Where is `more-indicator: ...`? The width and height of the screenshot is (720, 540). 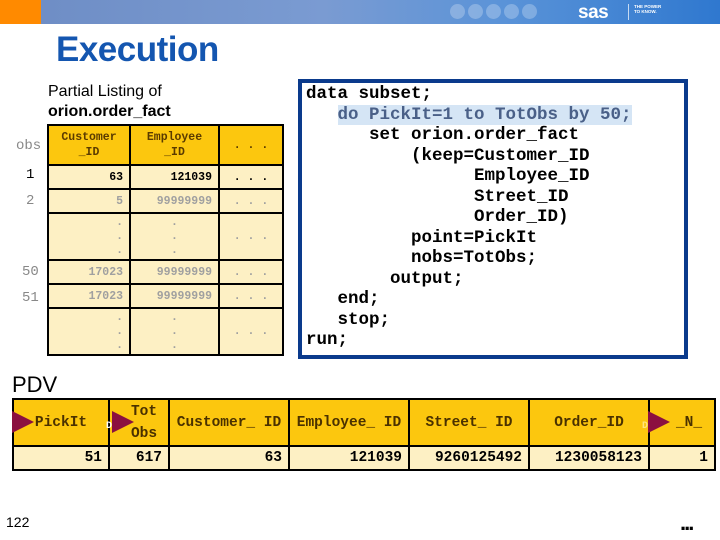
more-indicator: ... is located at coordinates (687, 523).